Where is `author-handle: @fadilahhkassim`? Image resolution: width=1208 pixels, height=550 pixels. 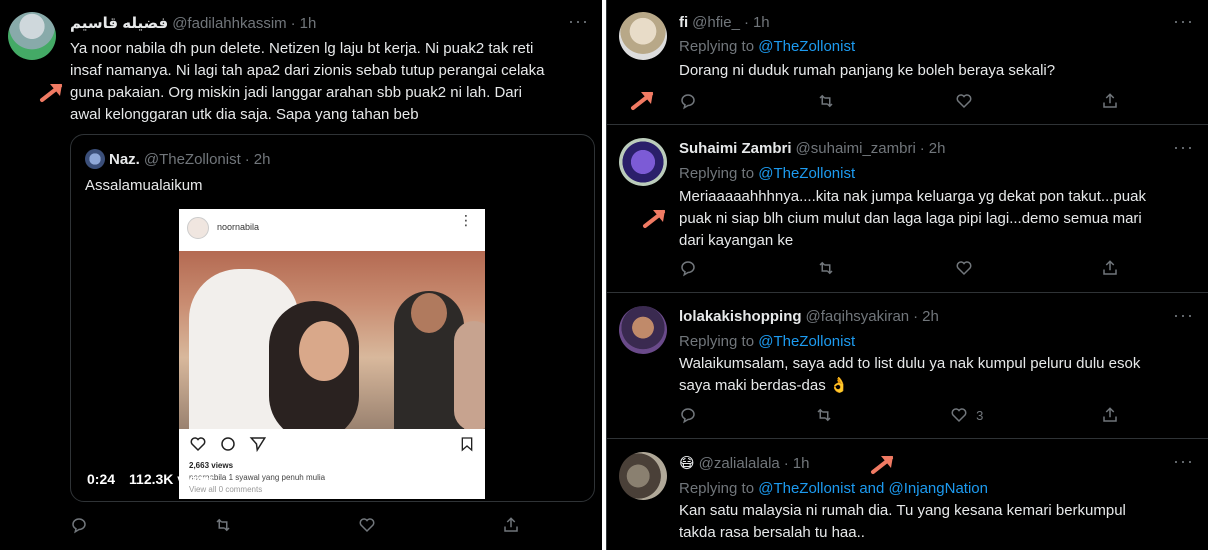
author-handle: @fadilahhkassim is located at coordinates (229, 23).